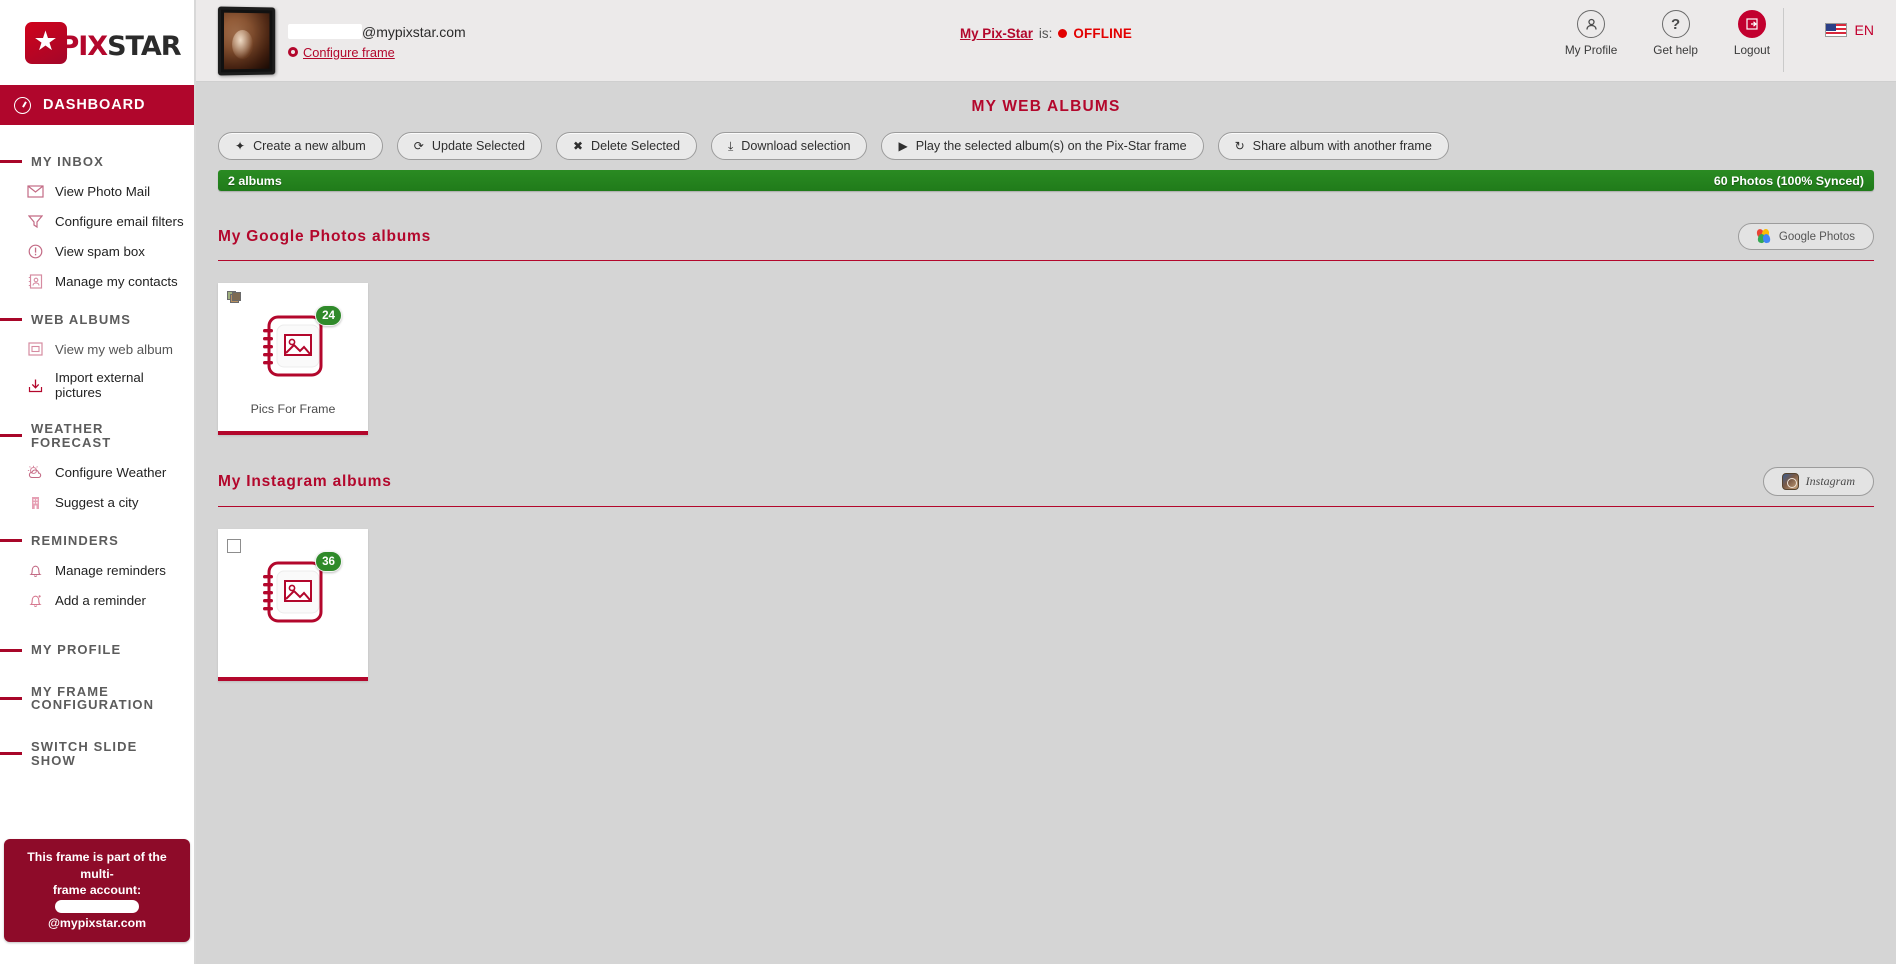  I want to click on instagram-button: Instagram, so click(1818, 481).